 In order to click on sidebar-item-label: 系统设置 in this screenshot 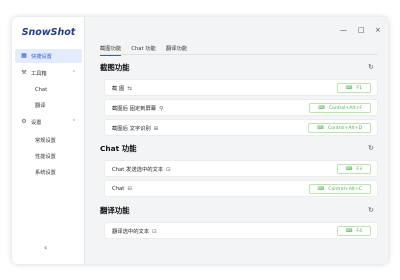, I will do `click(45, 172)`.